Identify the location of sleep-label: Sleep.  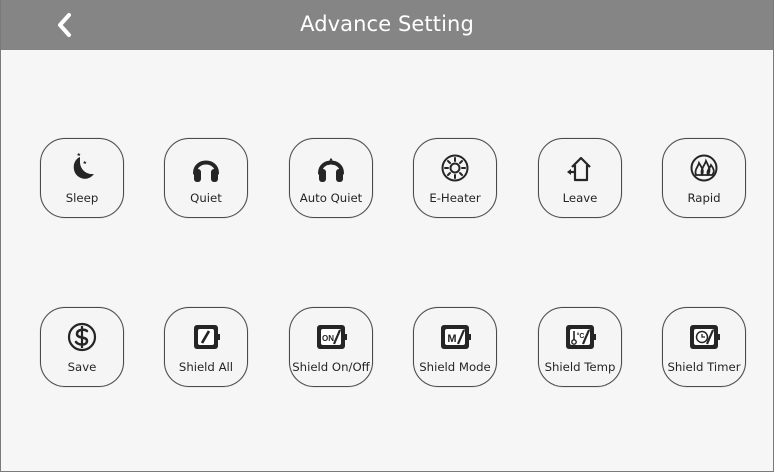
(82, 198).